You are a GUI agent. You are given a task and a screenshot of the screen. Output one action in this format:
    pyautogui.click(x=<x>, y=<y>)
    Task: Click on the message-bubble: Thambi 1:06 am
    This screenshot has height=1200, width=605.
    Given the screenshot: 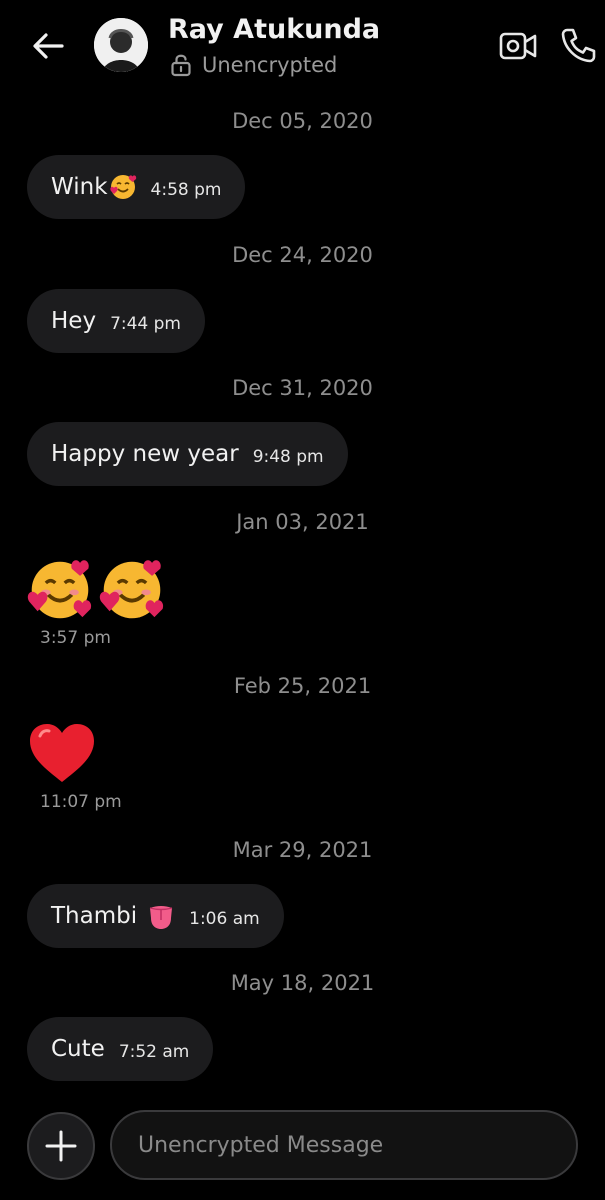 What is the action you would take?
    pyautogui.click(x=155, y=916)
    